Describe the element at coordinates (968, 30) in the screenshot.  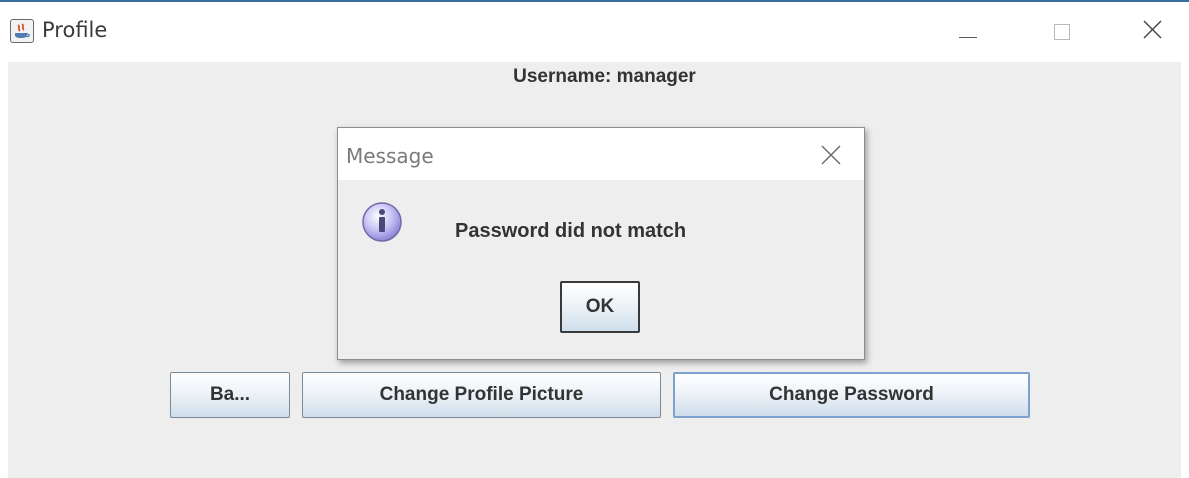
I see `minimize-button` at that location.